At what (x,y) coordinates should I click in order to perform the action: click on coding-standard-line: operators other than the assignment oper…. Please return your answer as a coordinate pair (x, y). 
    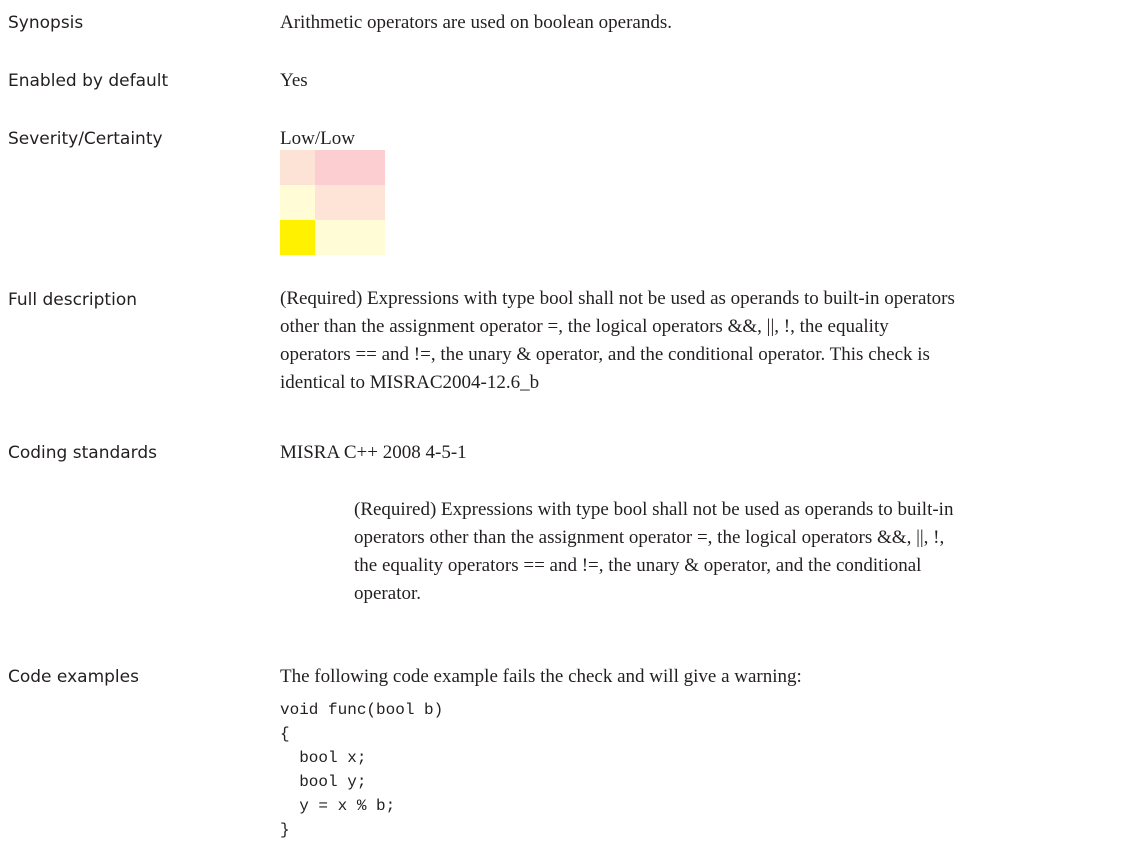
    Looking at the image, I should click on (649, 537).